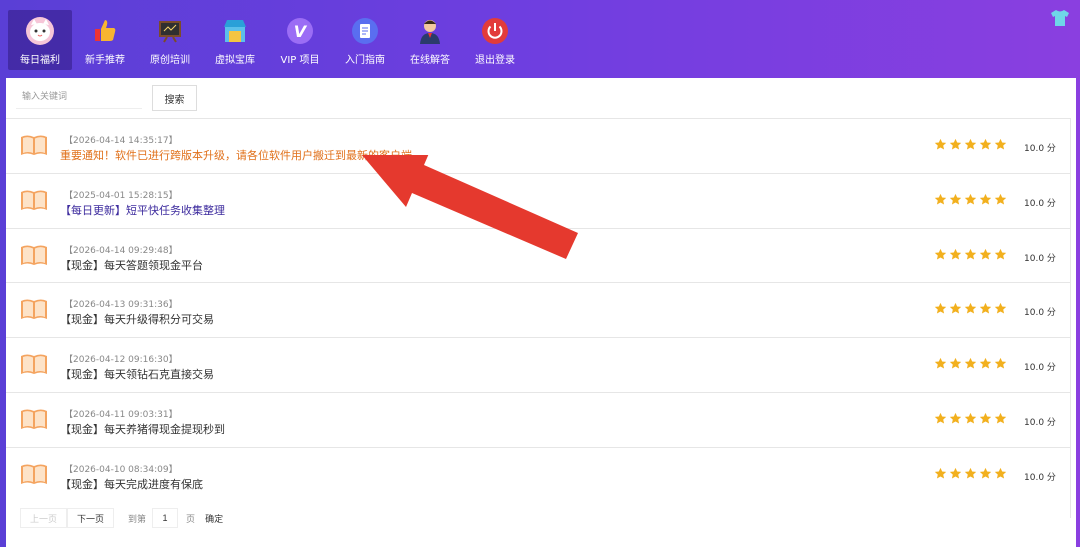 This screenshot has width=1080, height=547. I want to click on item-title: 【现金】每天完成进度有保底, so click(131, 484).